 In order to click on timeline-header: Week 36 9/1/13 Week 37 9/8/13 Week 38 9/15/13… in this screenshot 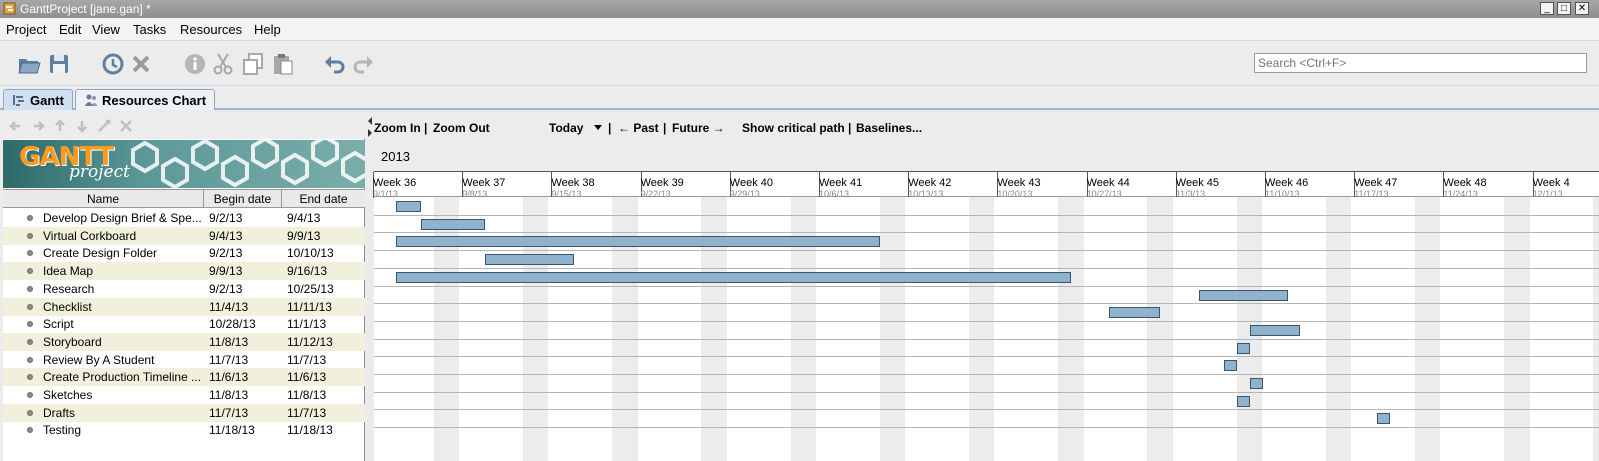, I will do `click(986, 185)`.